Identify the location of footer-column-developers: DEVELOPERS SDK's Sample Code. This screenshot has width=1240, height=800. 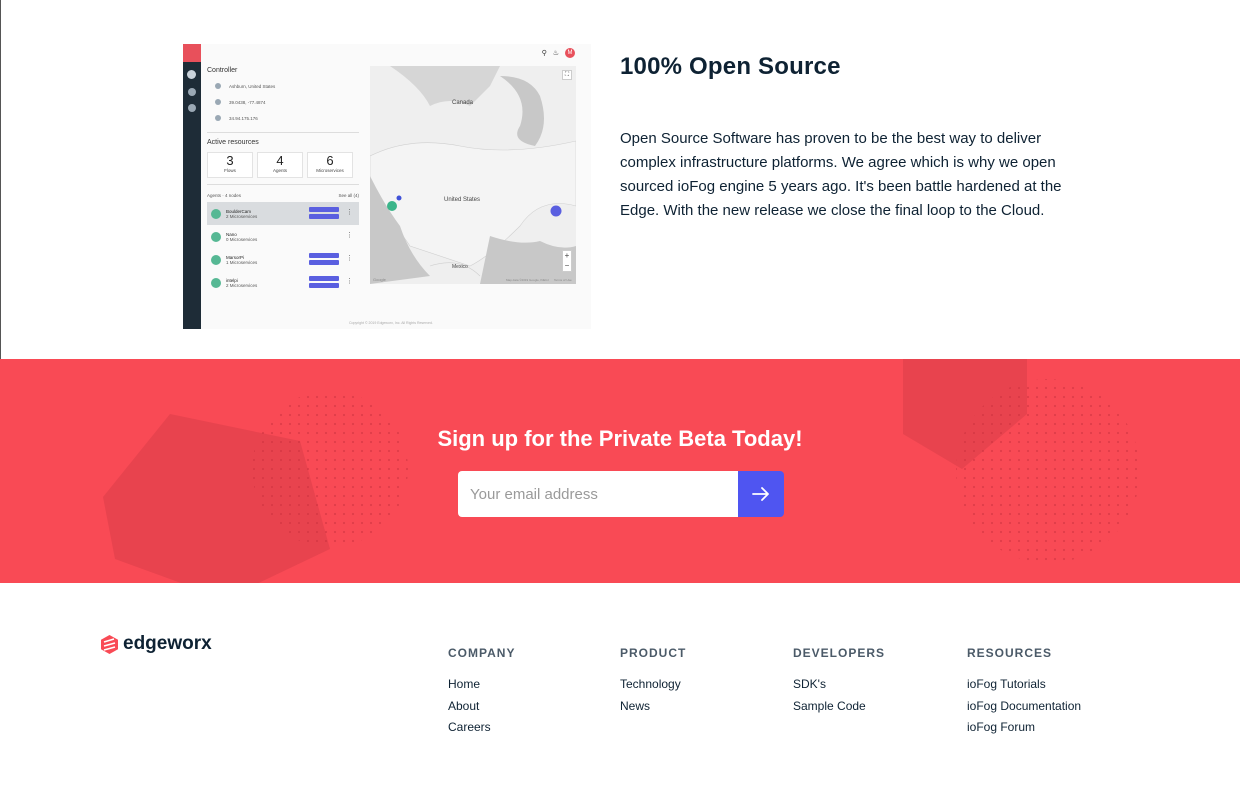
(839, 683).